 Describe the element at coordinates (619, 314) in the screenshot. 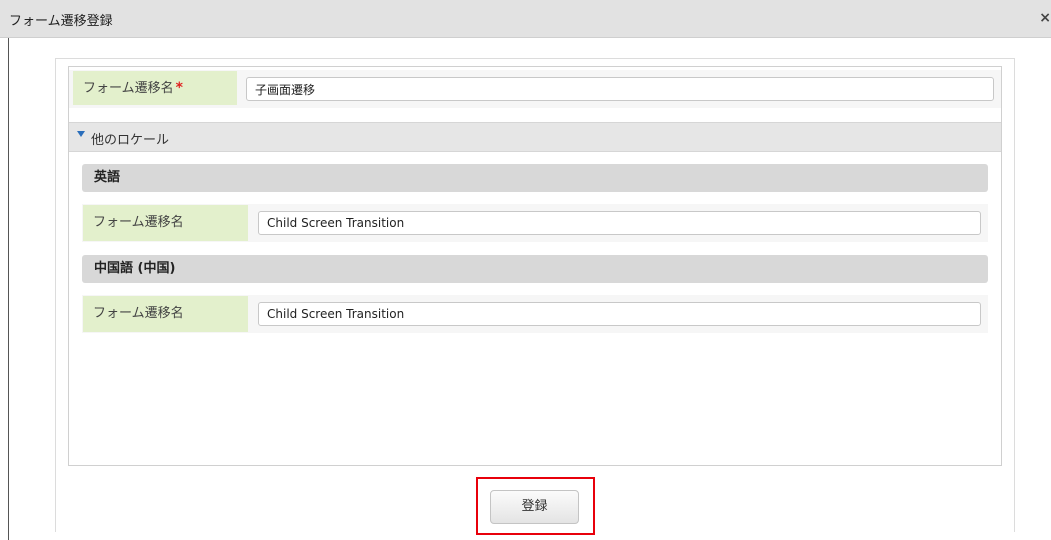

I see `chinese-name-input` at that location.